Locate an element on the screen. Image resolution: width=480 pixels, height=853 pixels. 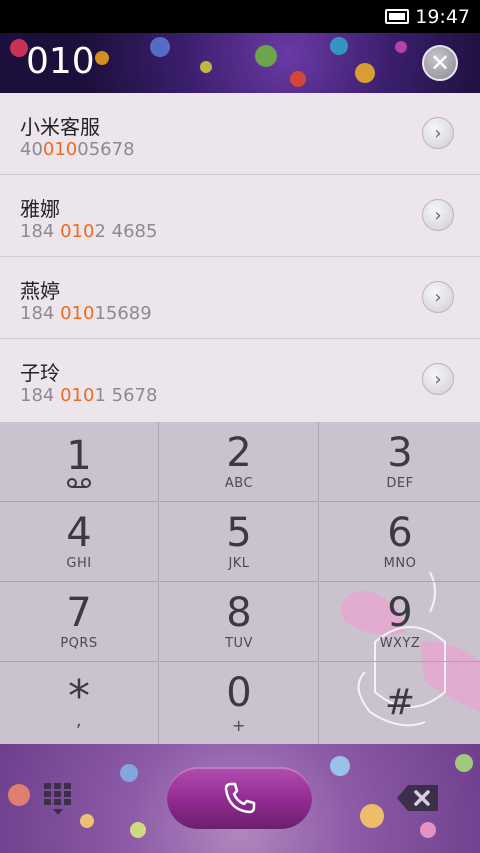
contact-row: 燕婷 184 01015689 › is located at coordinates (240, 298).